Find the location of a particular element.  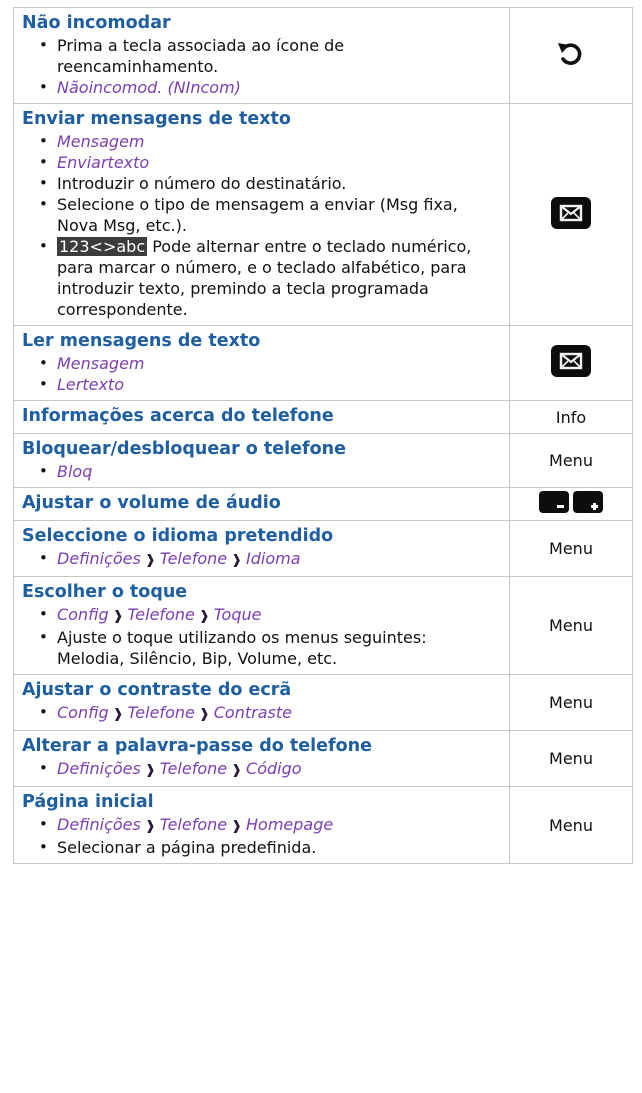

feature-description-cell: Ajustar o volume de áudio is located at coordinates (261, 504).